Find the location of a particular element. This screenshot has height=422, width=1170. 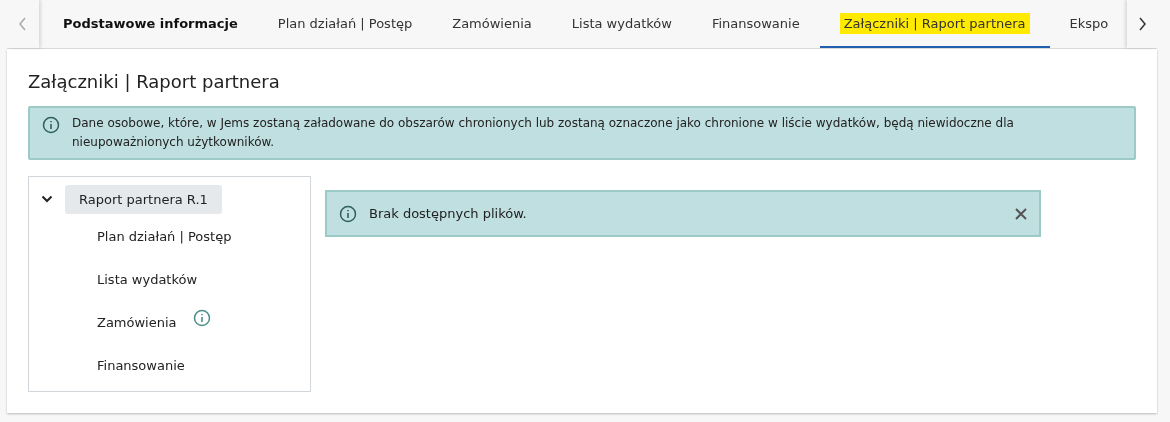

tab: Zamówienia is located at coordinates (492, 24).